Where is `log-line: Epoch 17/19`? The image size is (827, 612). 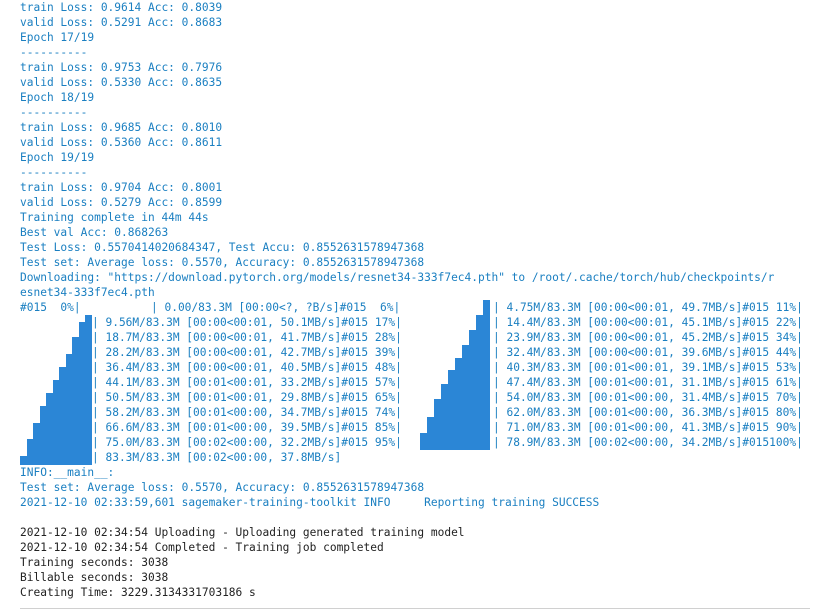
log-line: Epoch 17/19 is located at coordinates (57, 37).